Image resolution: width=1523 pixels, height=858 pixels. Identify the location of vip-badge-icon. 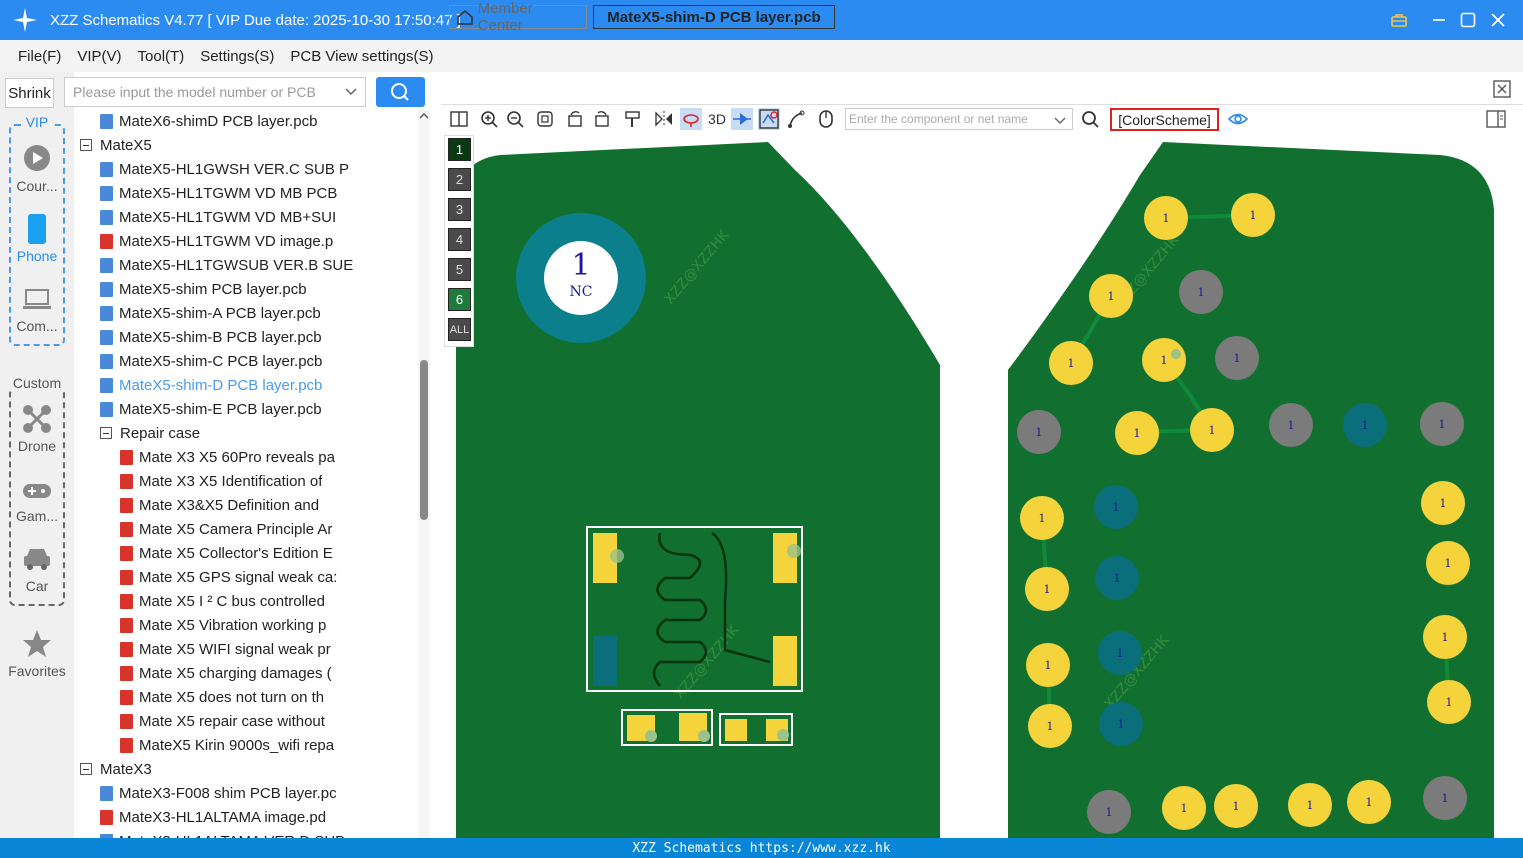
(1399, 20).